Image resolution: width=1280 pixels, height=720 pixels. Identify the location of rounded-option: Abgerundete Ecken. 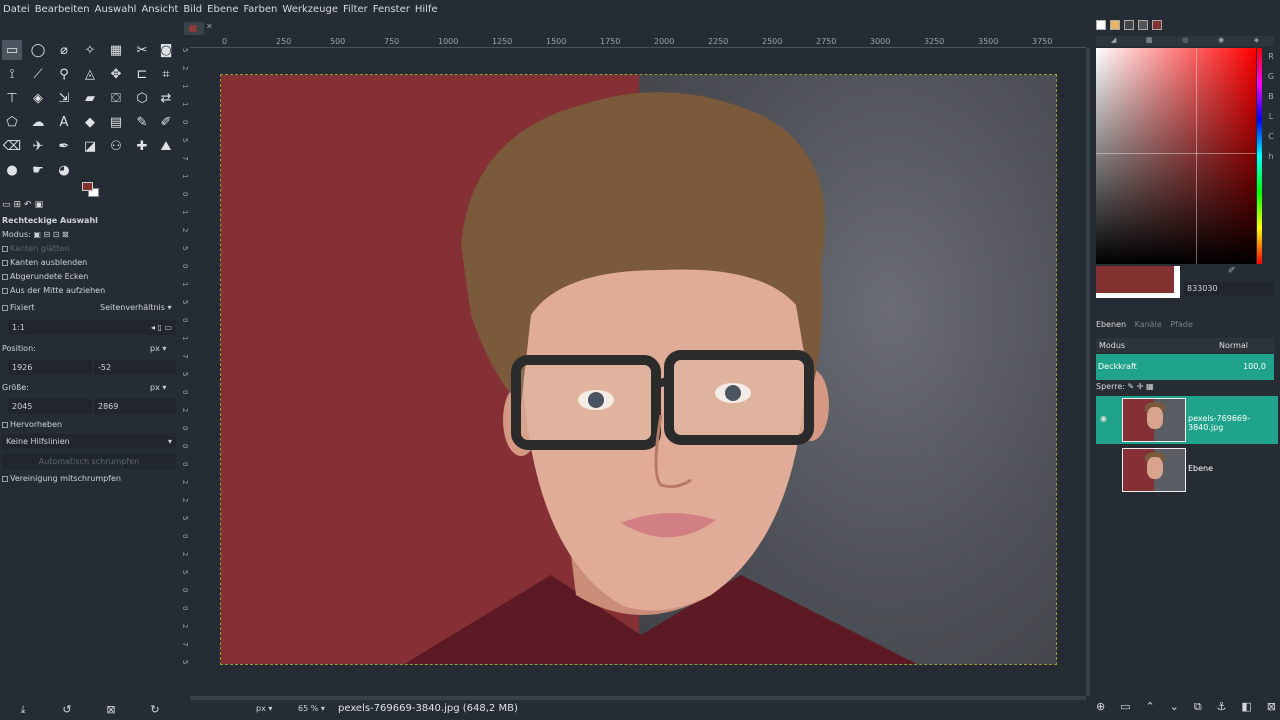
(45, 276).